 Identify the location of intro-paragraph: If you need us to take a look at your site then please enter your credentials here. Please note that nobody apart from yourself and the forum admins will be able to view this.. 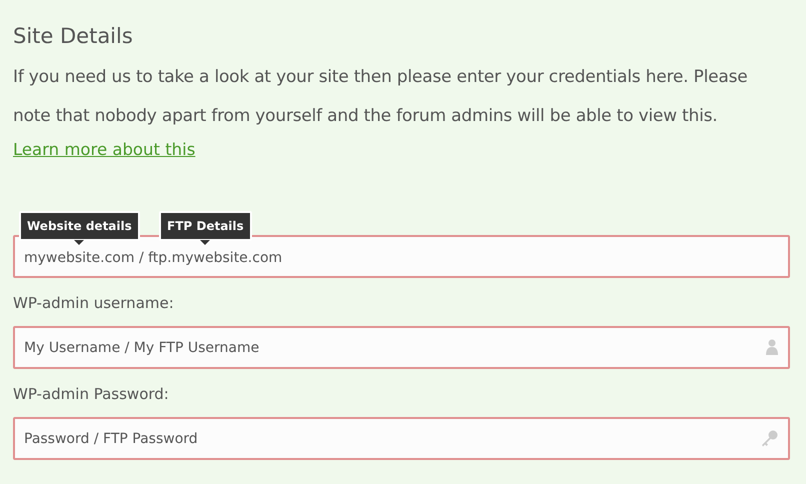
(381, 97).